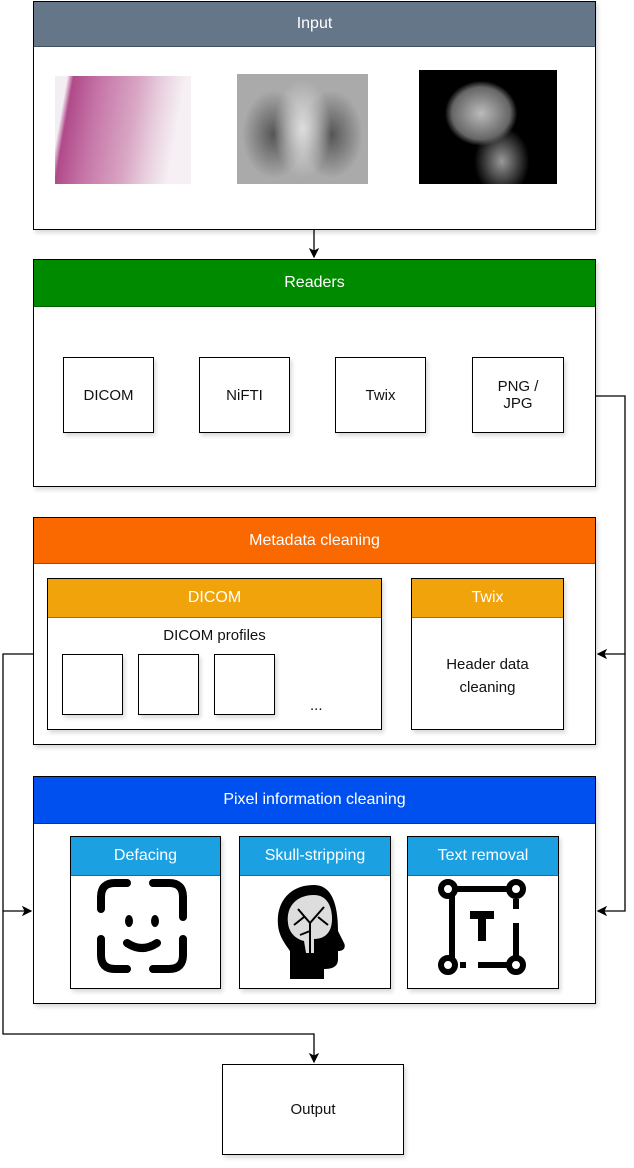 This screenshot has height=1168, width=634. I want to click on readers-header: Readers, so click(314, 283).